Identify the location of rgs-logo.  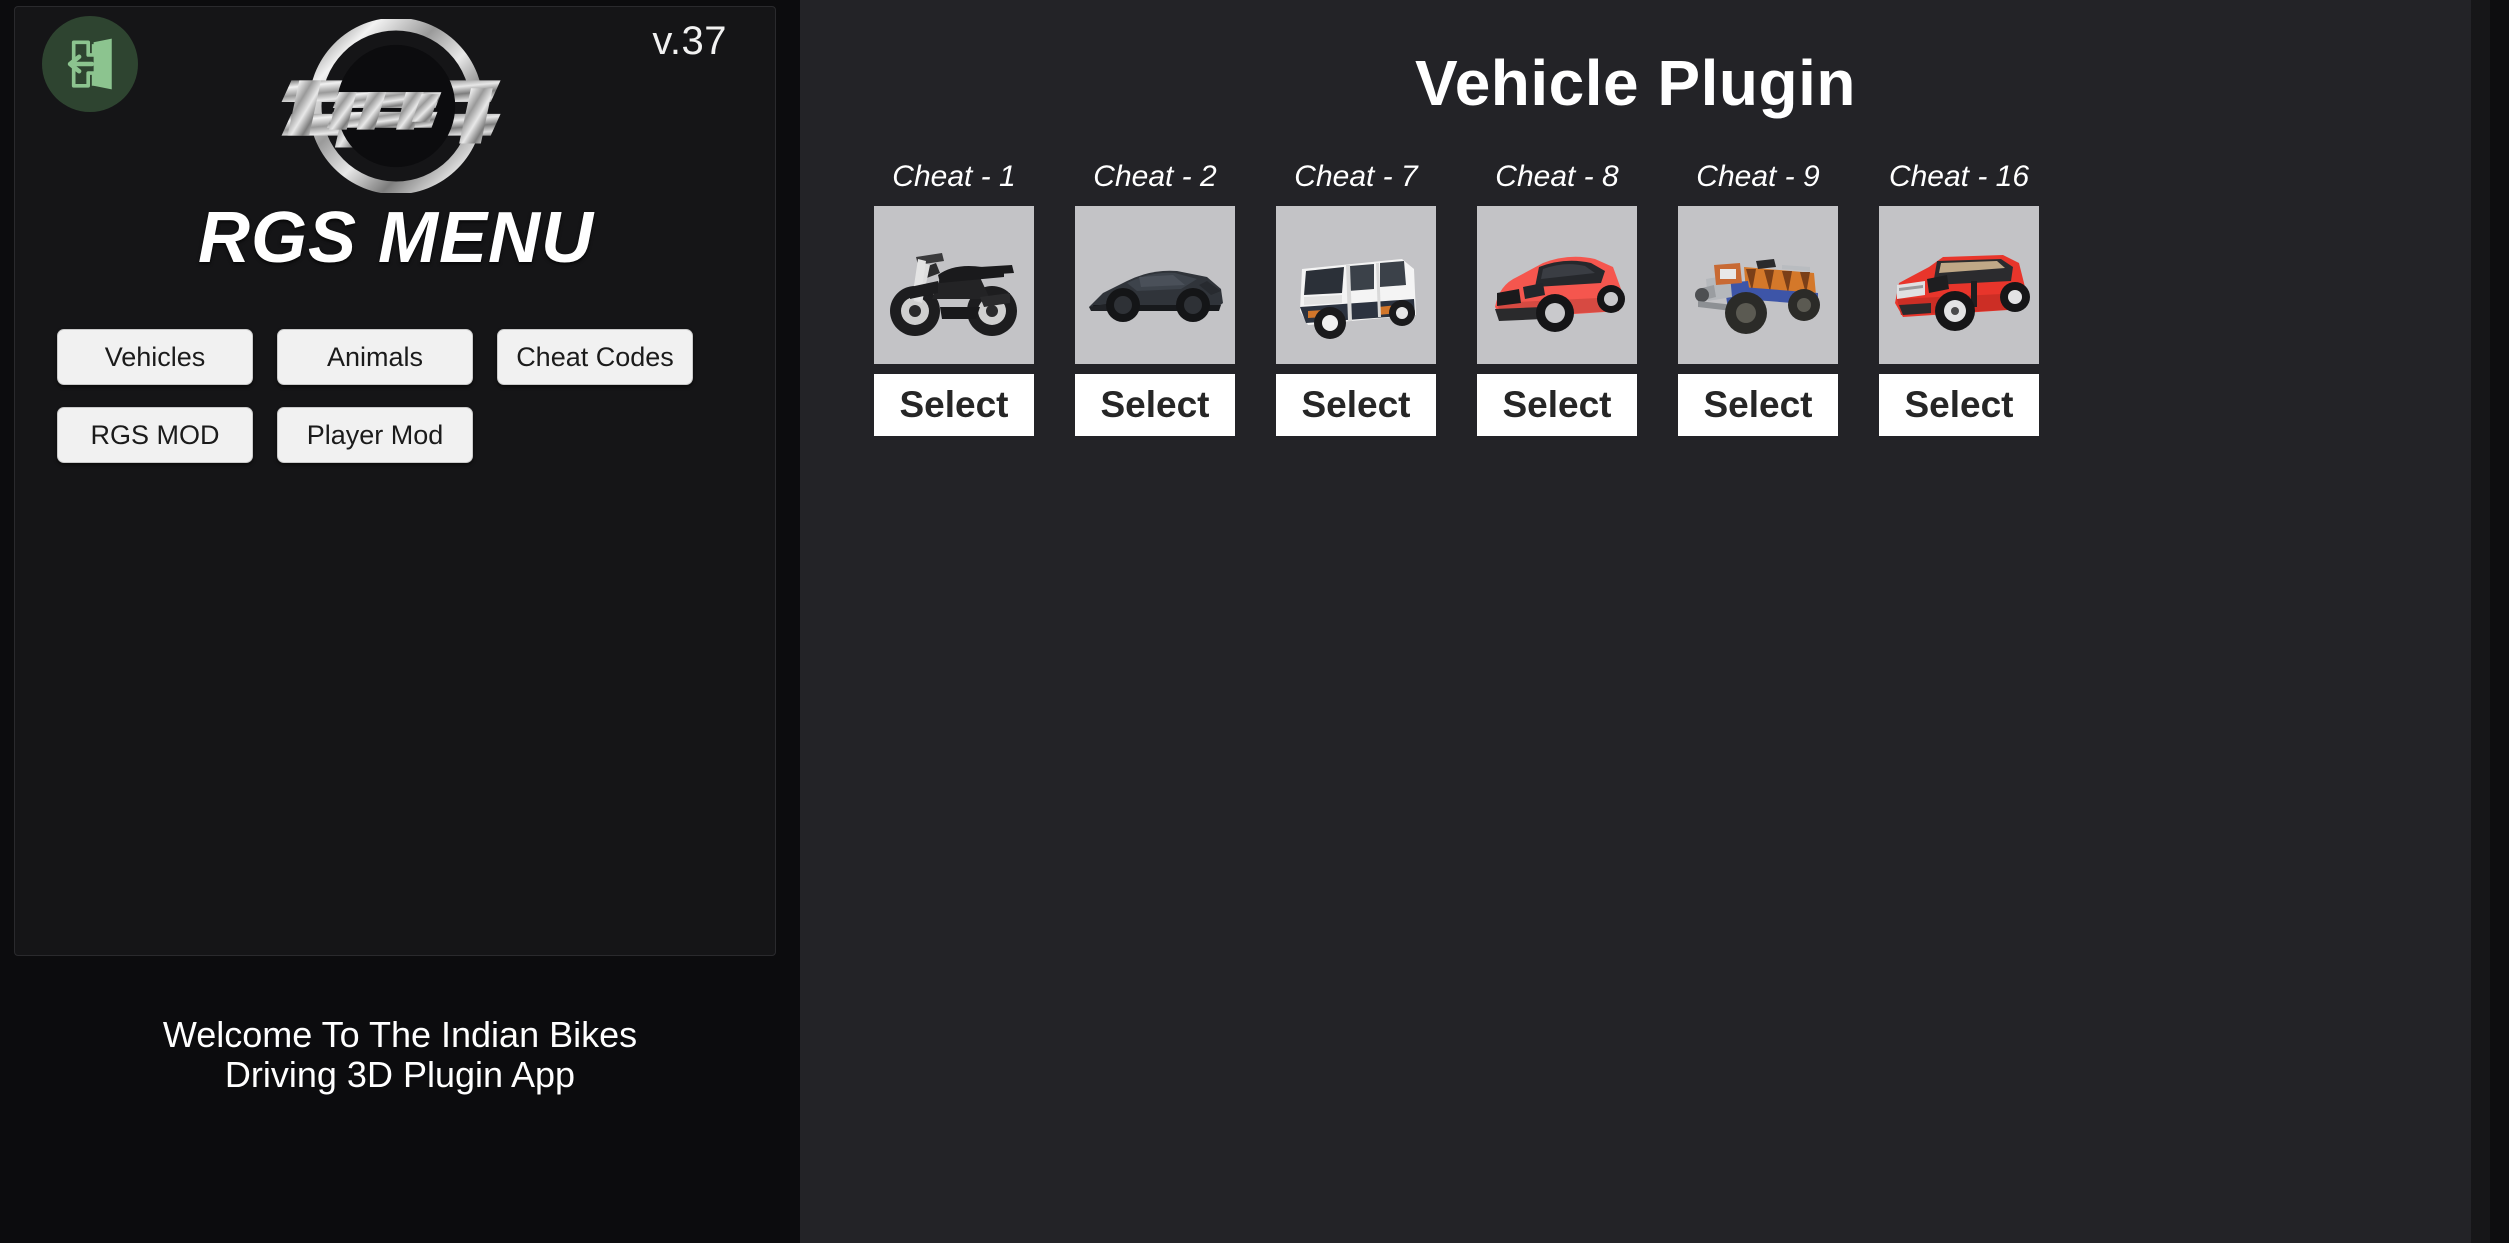
(396, 106).